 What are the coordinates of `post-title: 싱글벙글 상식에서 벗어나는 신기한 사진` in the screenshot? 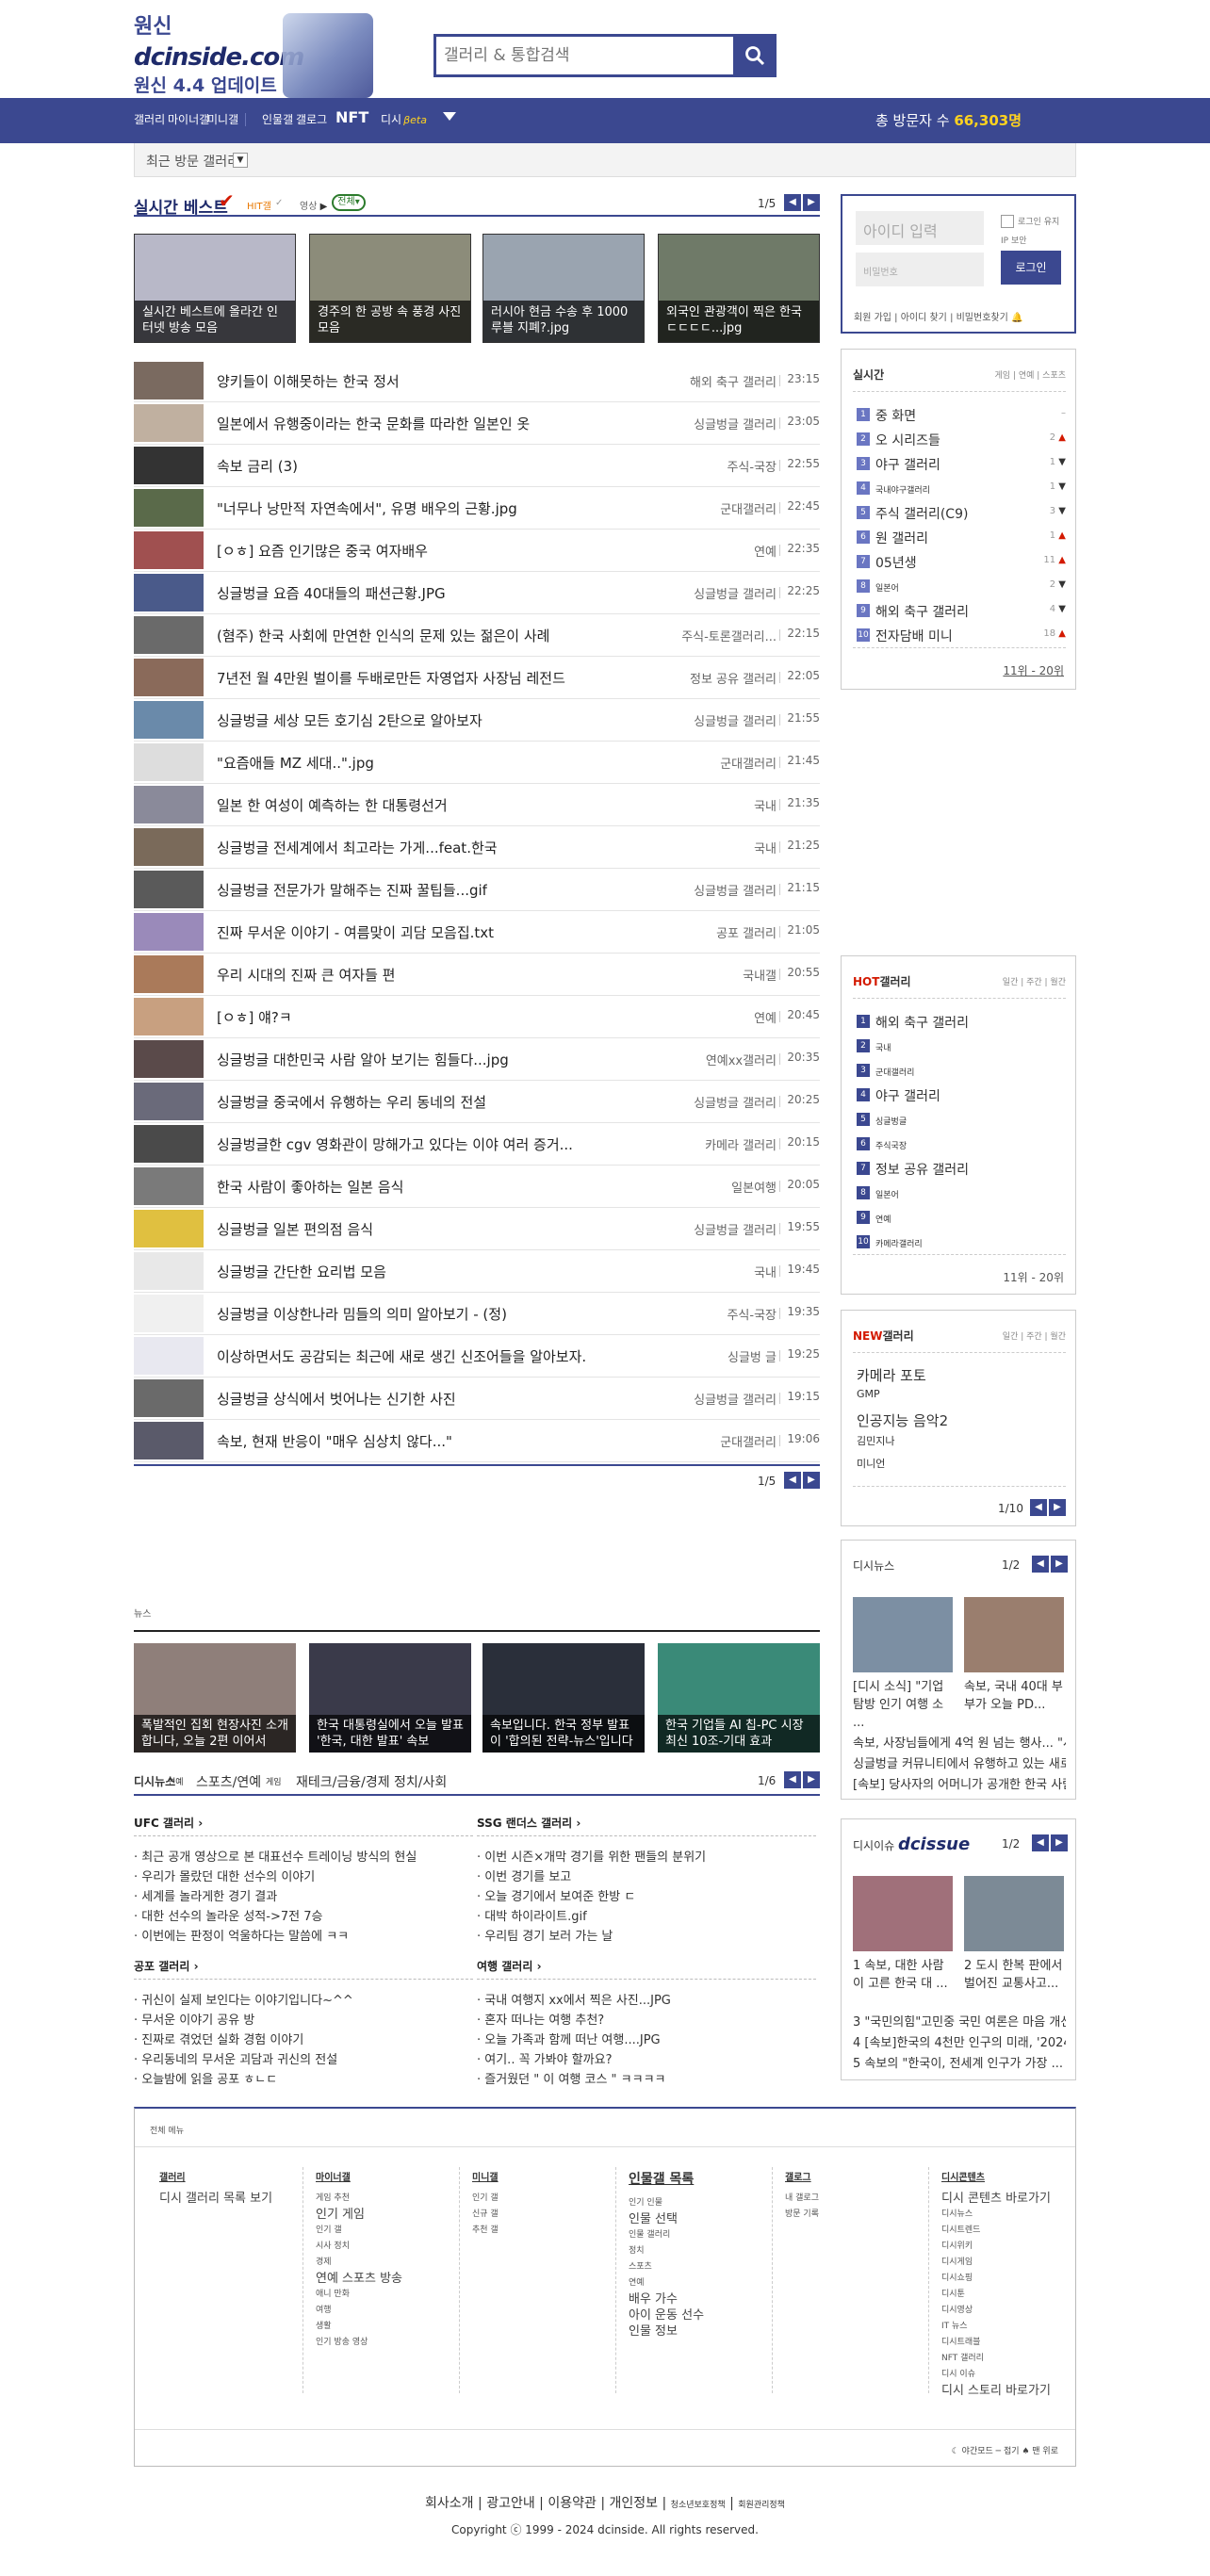 It's located at (336, 1399).